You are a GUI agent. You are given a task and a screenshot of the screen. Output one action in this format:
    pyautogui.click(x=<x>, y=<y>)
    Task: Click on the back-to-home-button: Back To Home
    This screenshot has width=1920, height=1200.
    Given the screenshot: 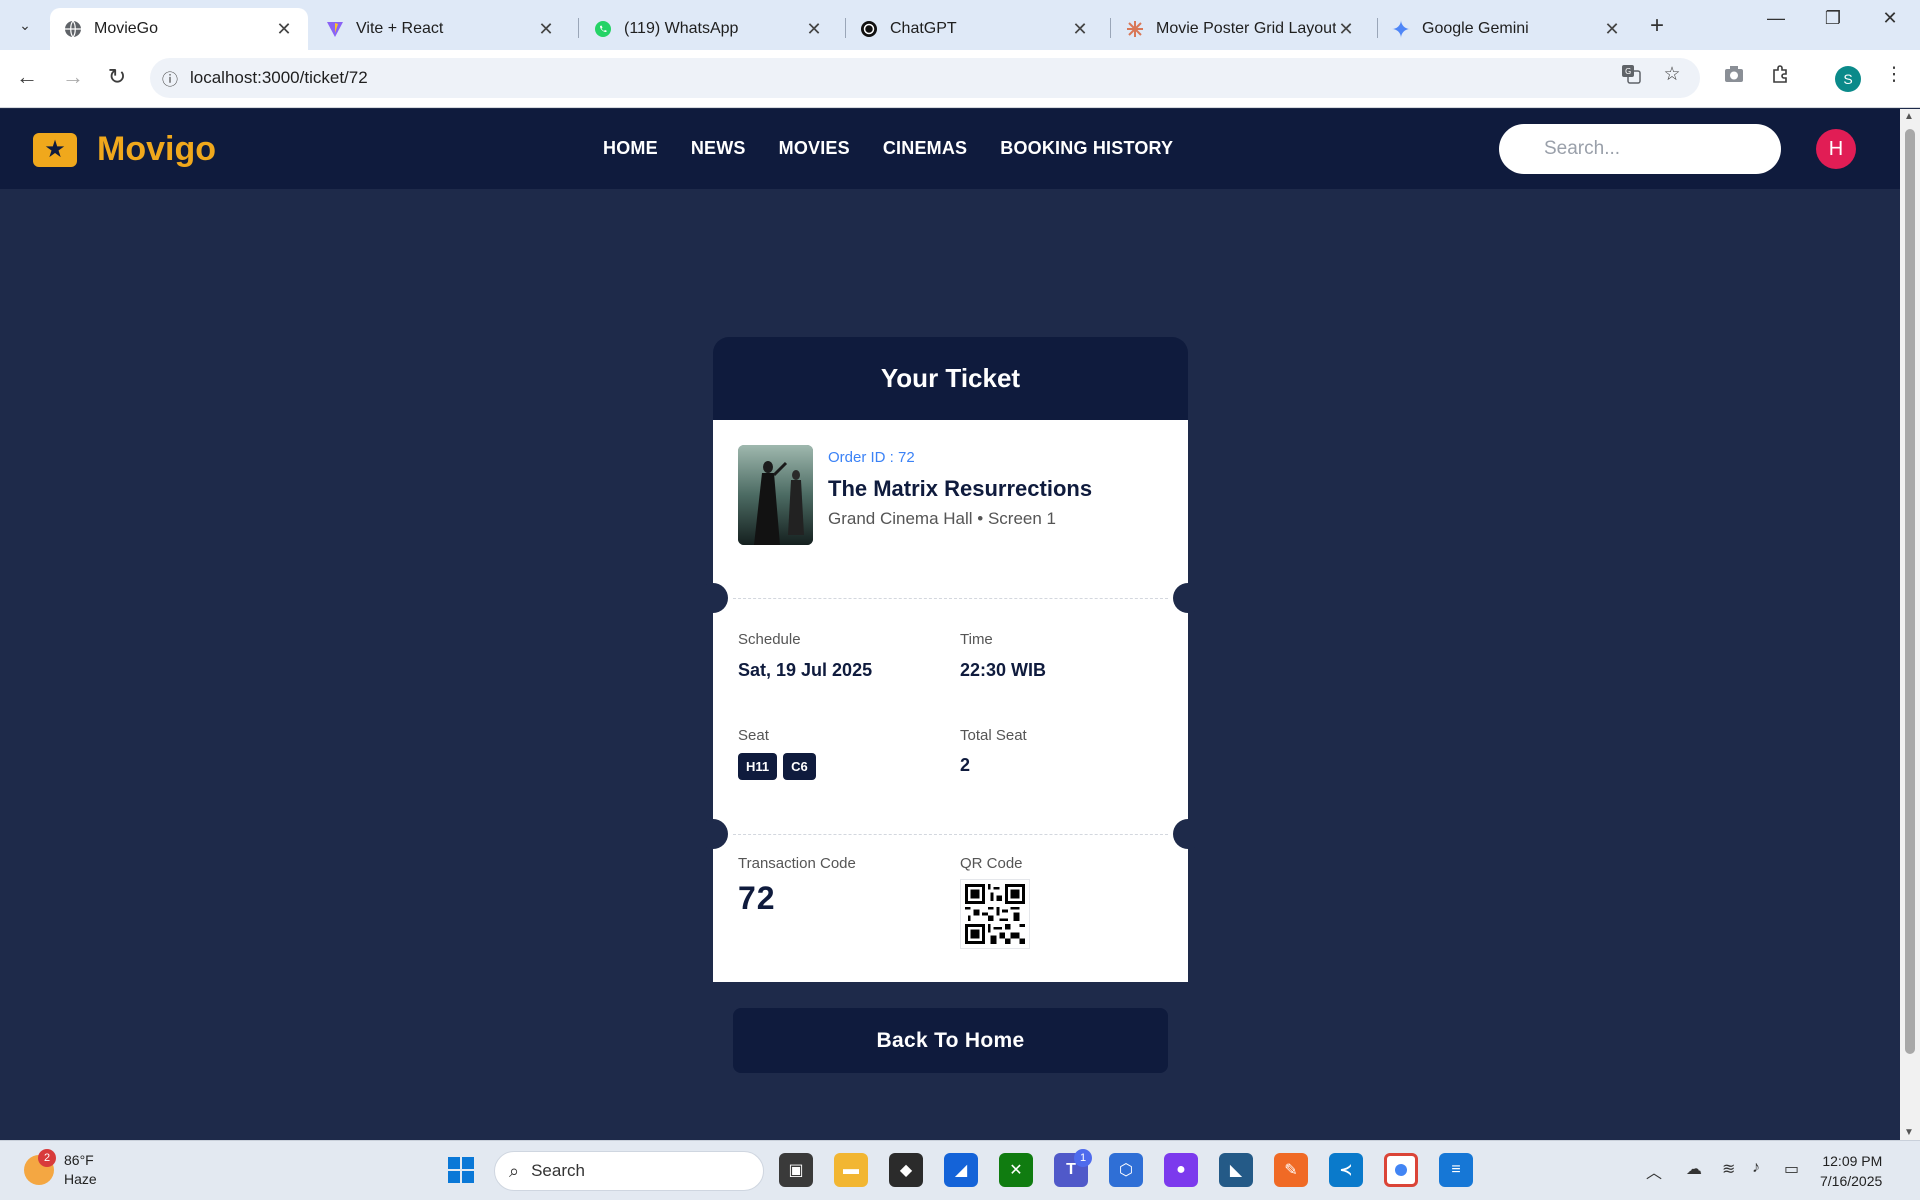 What is the action you would take?
    pyautogui.click(x=950, y=1040)
    